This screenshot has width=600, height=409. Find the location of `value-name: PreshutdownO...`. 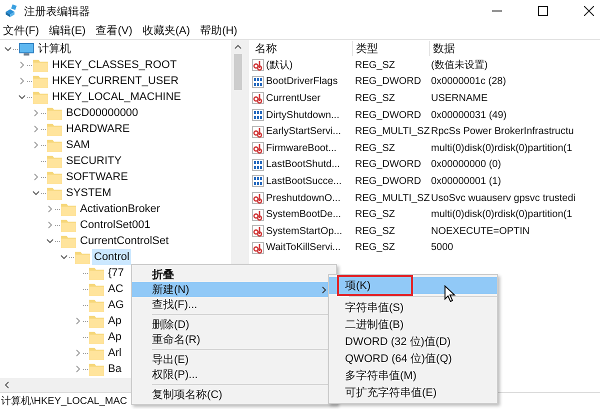

value-name: PreshutdownO... is located at coordinates (303, 198).